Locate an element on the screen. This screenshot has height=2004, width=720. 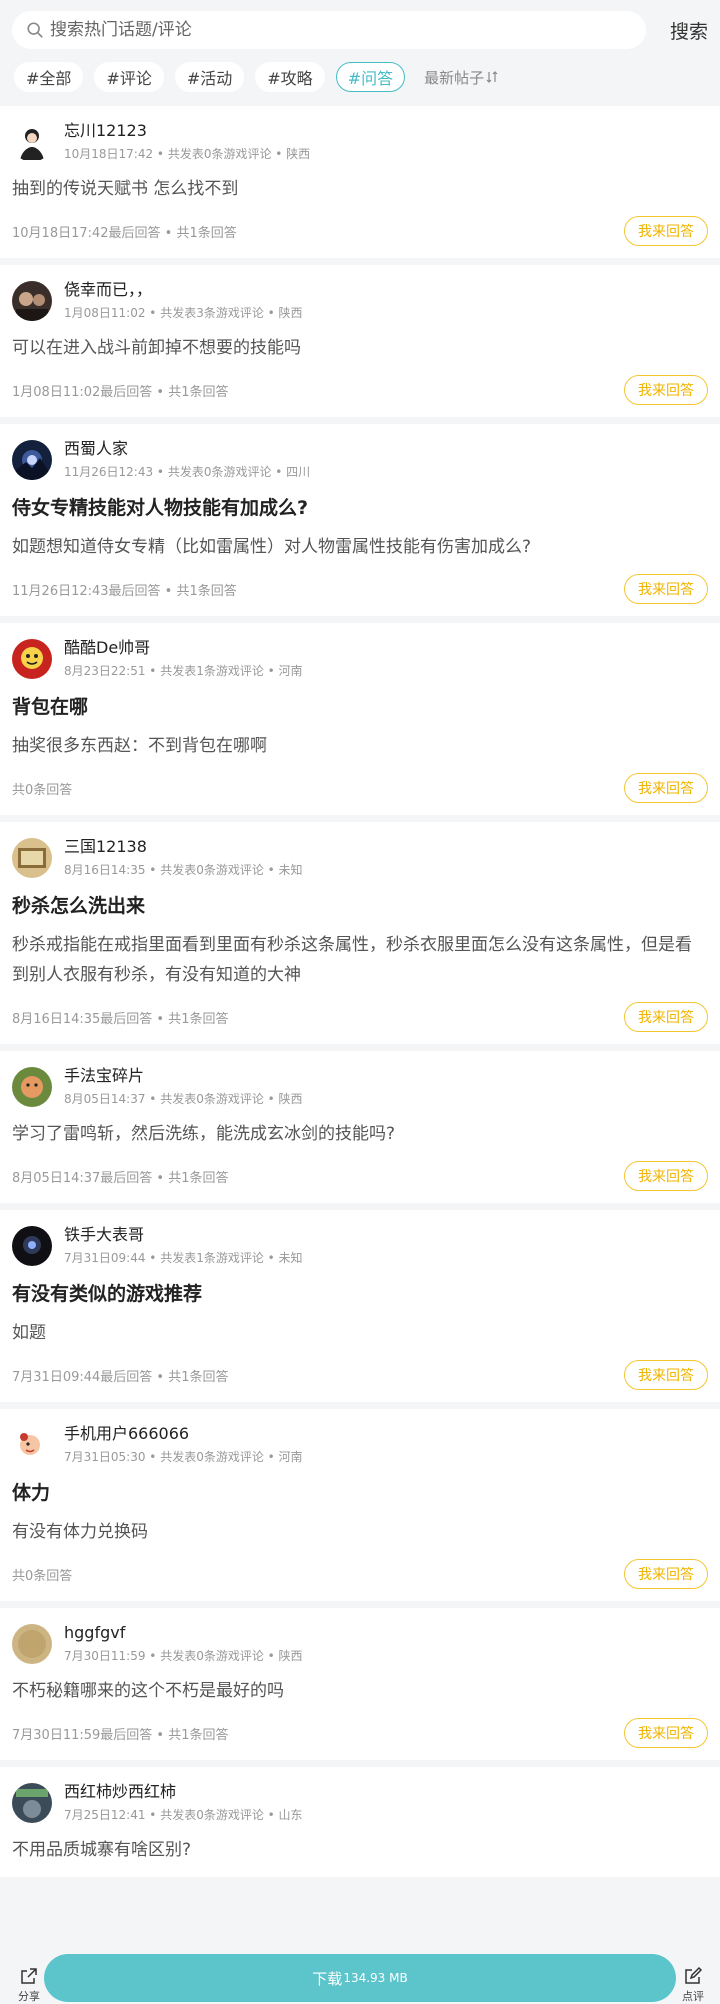
tag-filter-row: #全部 #评论 #活动 #攻略 #问答 最新帖子 is located at coordinates (360, 77).